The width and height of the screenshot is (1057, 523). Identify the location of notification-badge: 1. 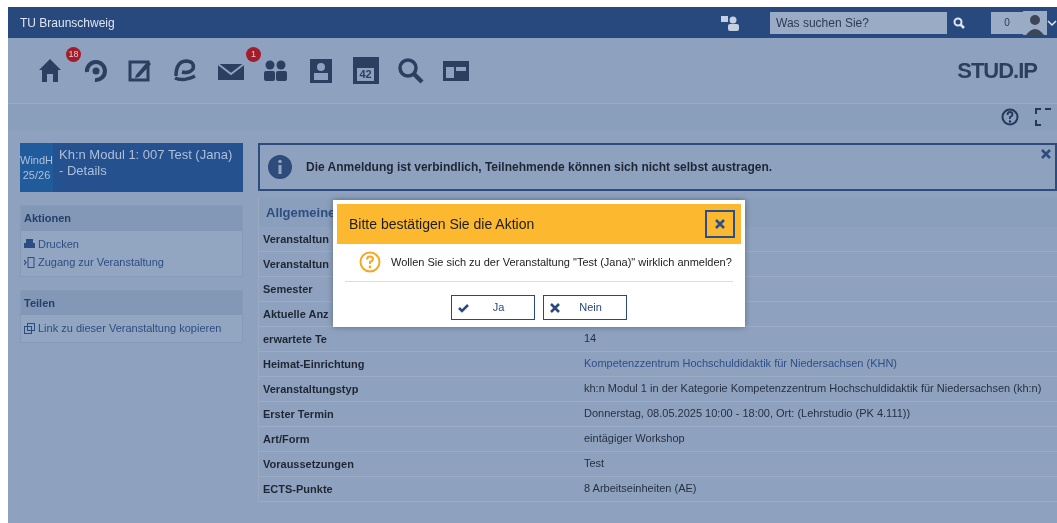
(253, 54).